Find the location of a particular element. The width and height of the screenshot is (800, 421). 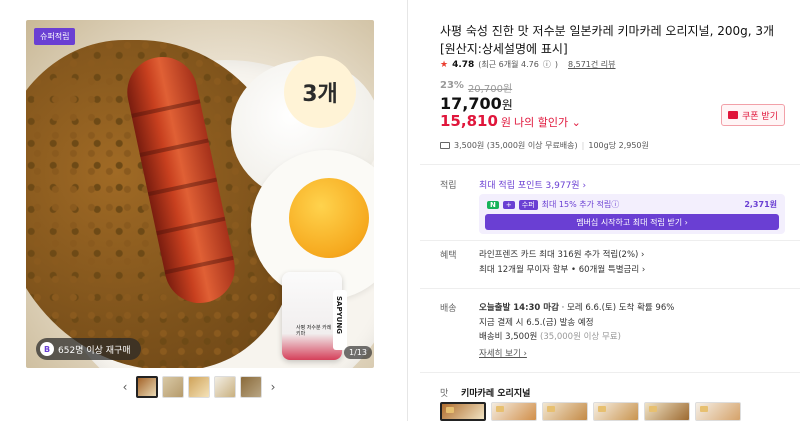

sale-price: 17,700원 is located at coordinates (476, 103).